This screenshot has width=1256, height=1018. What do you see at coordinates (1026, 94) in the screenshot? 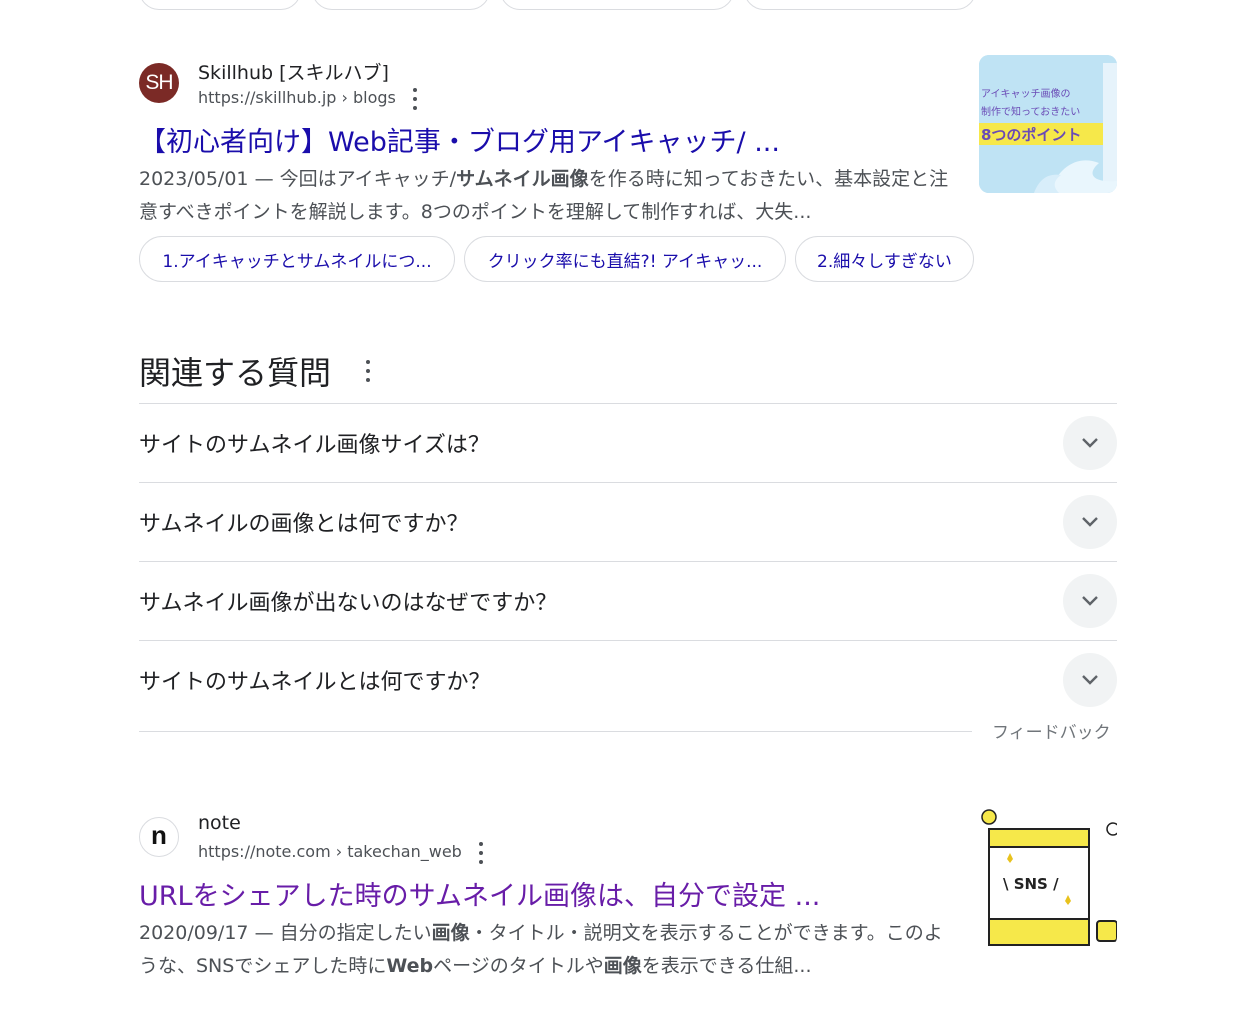
I see `svg-text: アイキャッチ画像の` at bounding box center [1026, 94].